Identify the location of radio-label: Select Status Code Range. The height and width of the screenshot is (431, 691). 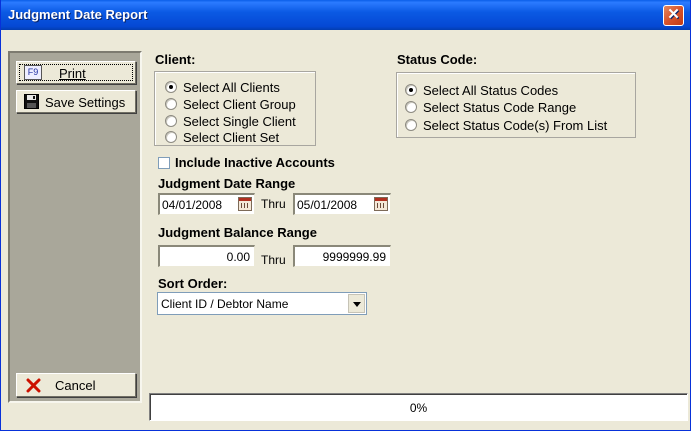
(500, 107).